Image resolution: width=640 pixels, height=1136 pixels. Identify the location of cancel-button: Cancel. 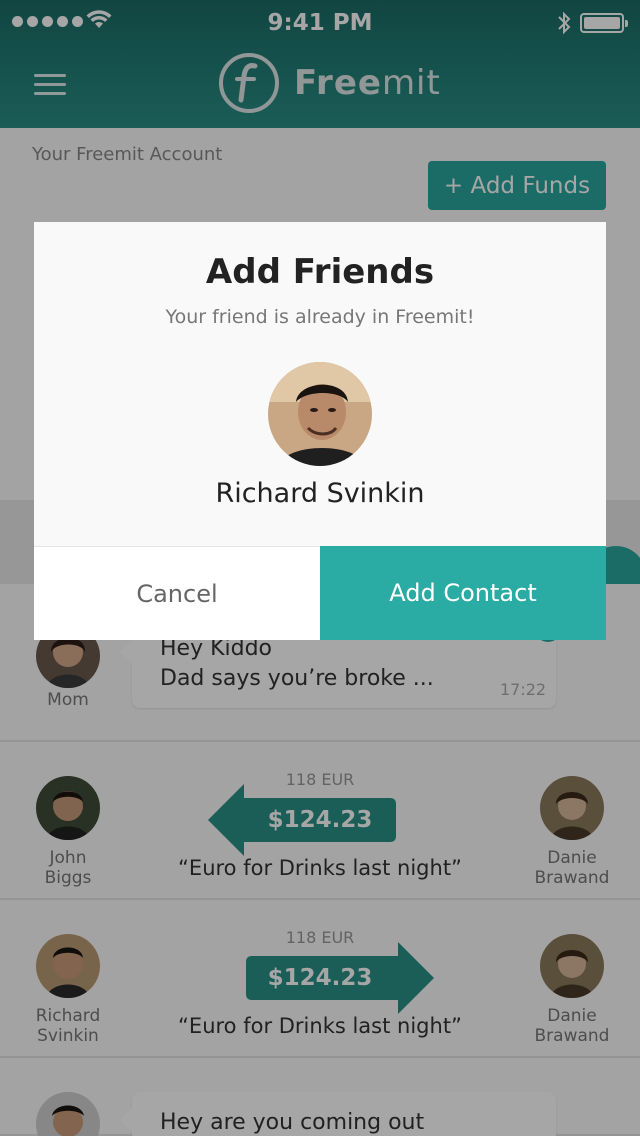
(177, 593).